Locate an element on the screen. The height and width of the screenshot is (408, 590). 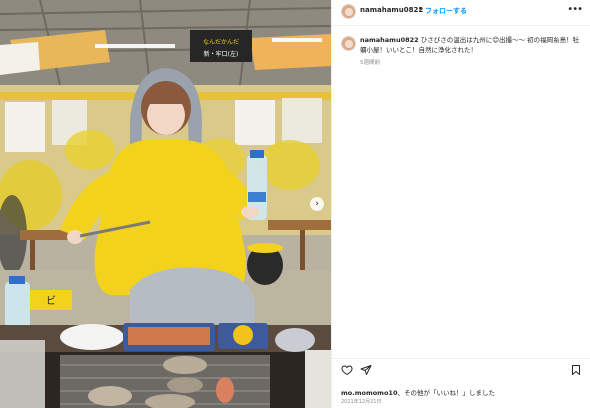
bookmark-icon is located at coordinates (576, 370).